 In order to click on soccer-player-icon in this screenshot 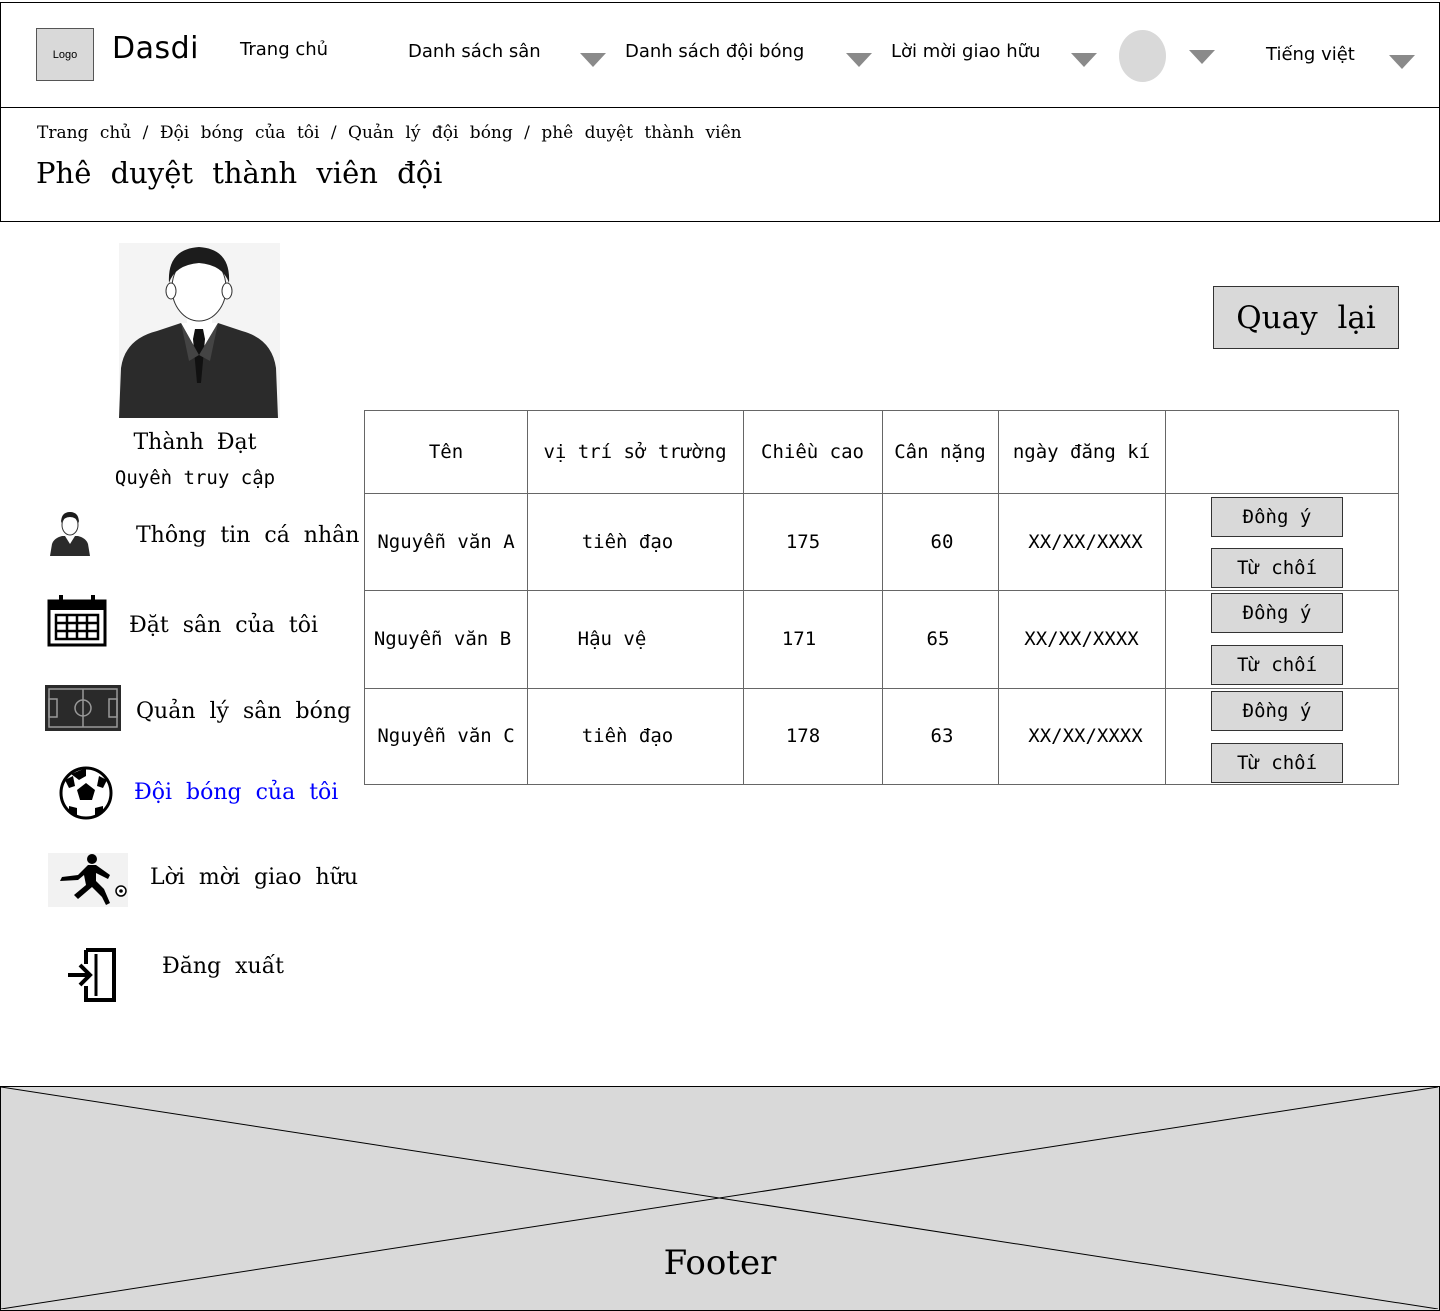, I will do `click(88, 882)`.